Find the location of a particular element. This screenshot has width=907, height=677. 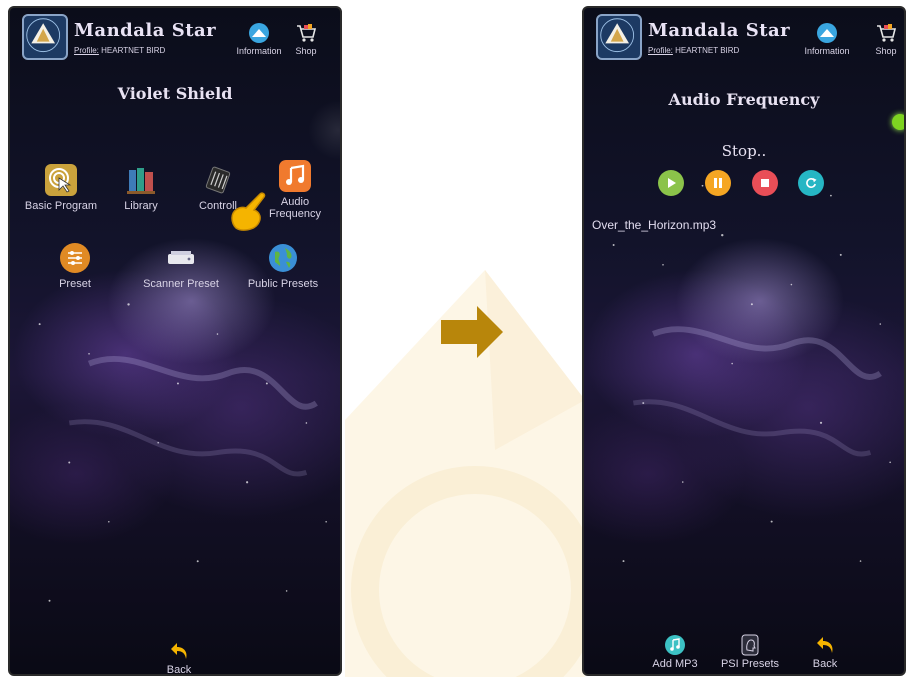

repeat-button is located at coordinates (811, 183).